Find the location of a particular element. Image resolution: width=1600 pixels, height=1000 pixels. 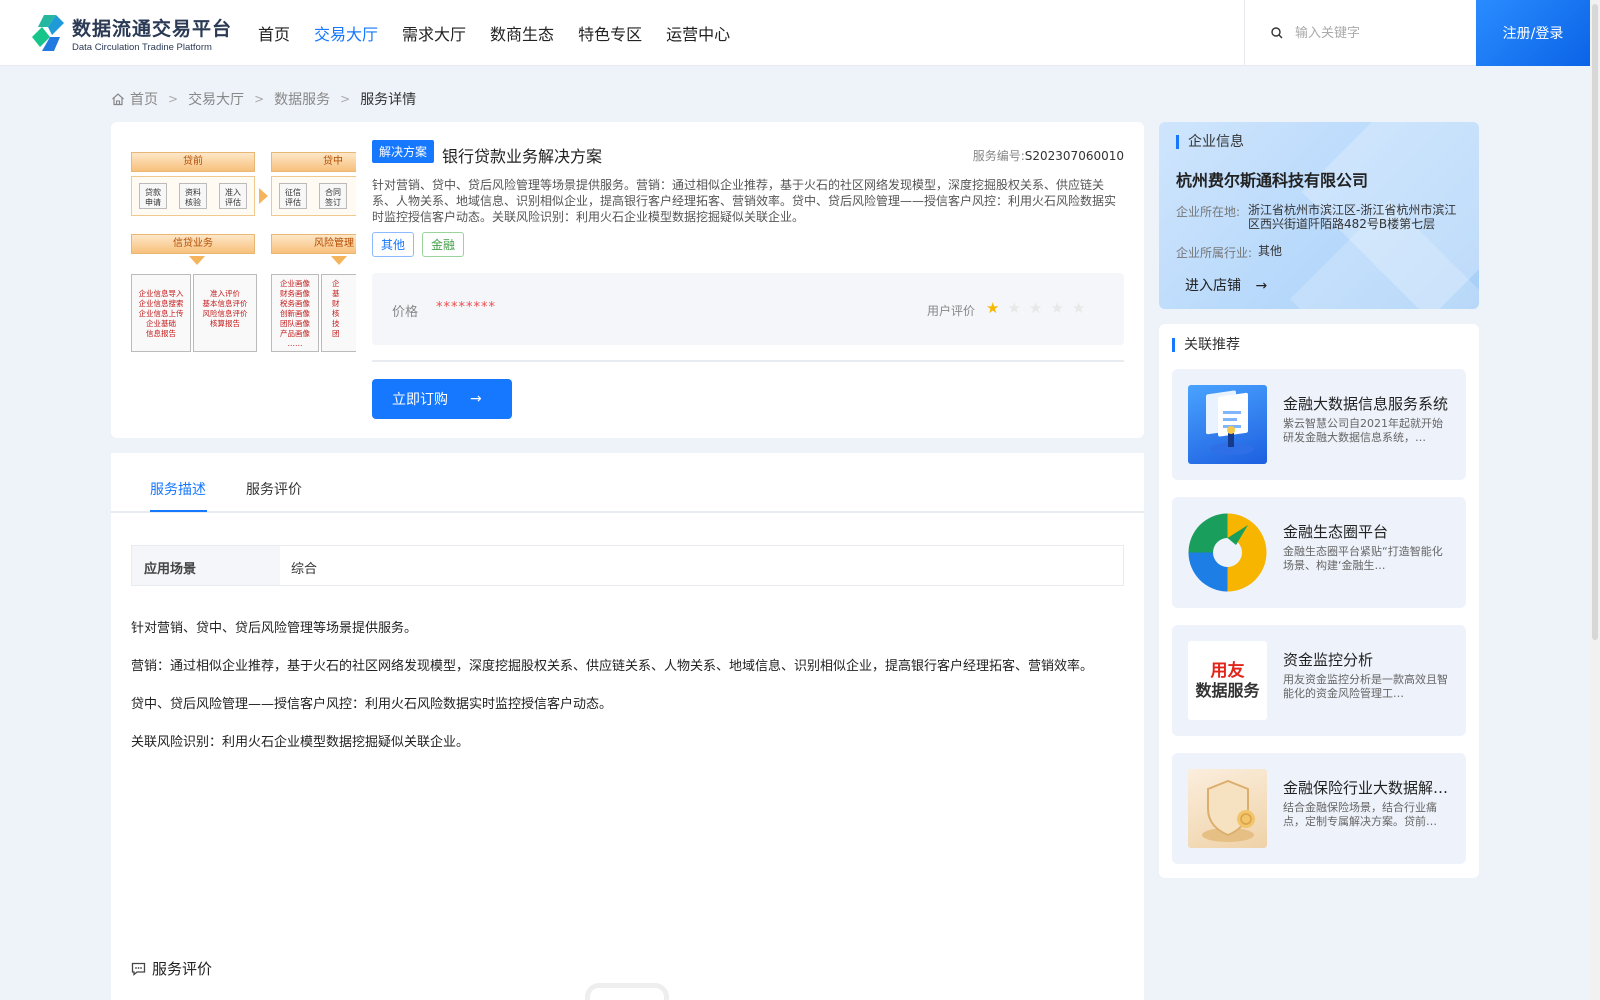

thumb-stage-pre: 贷前 is located at coordinates (193, 162).